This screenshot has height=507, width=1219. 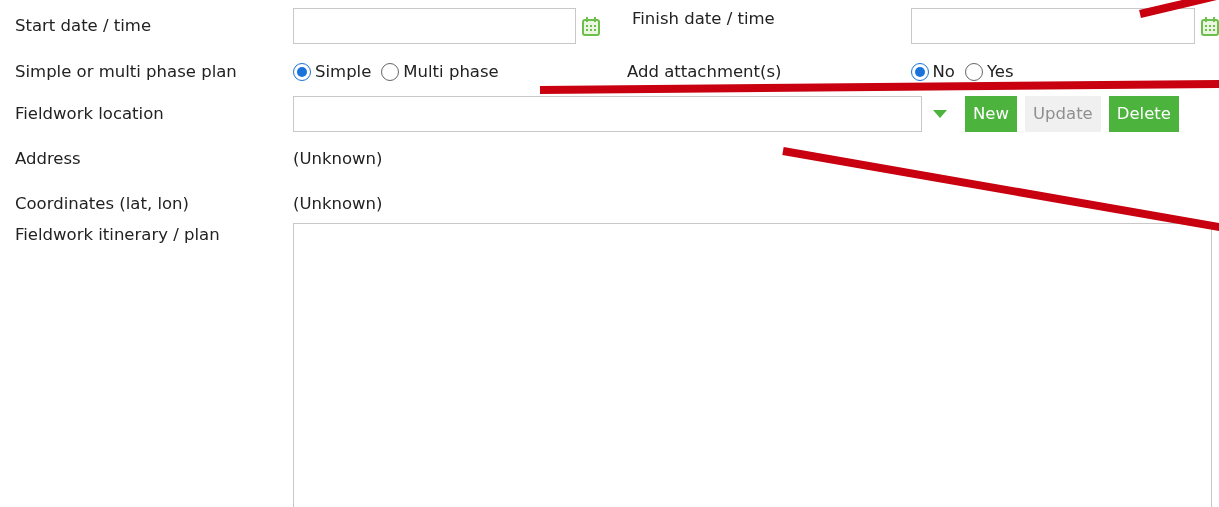 What do you see at coordinates (102, 203) in the screenshot?
I see `field-label: Coordinates (lat, lon)` at bounding box center [102, 203].